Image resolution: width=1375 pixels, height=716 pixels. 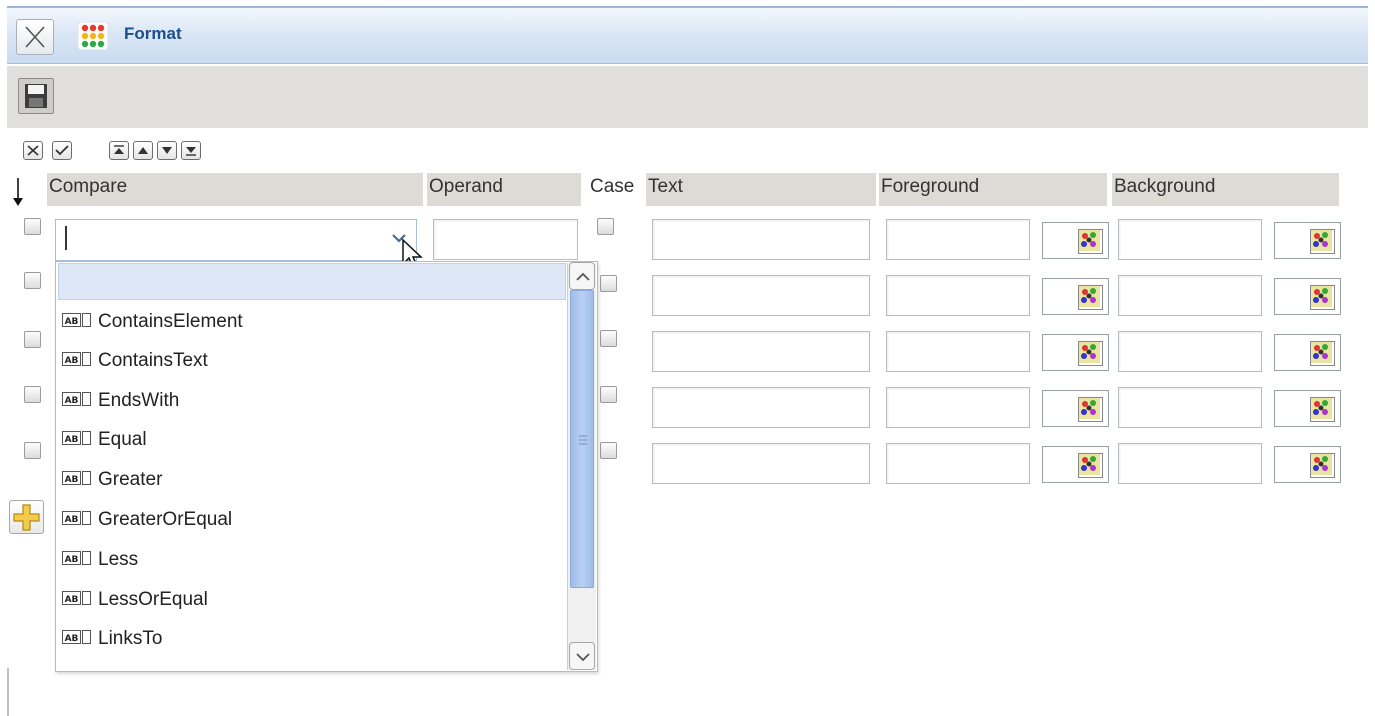 I want to click on dropdown-item-label: Equal, so click(x=122, y=439).